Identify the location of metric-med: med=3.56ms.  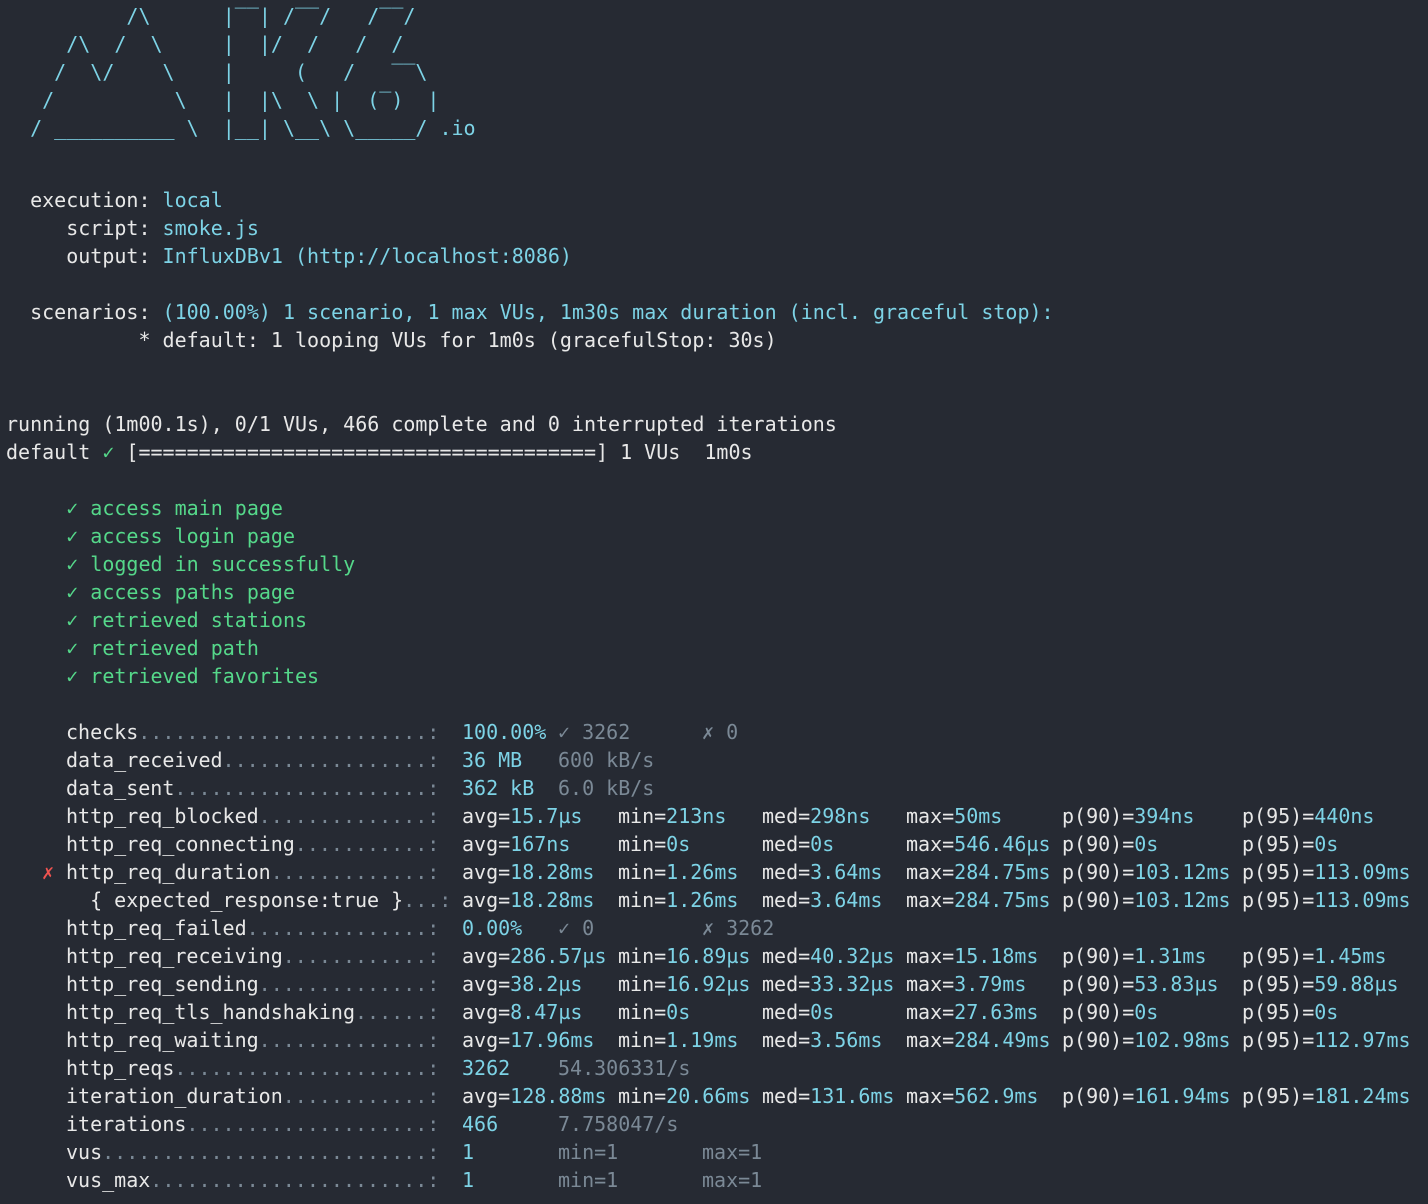
(822, 1040).